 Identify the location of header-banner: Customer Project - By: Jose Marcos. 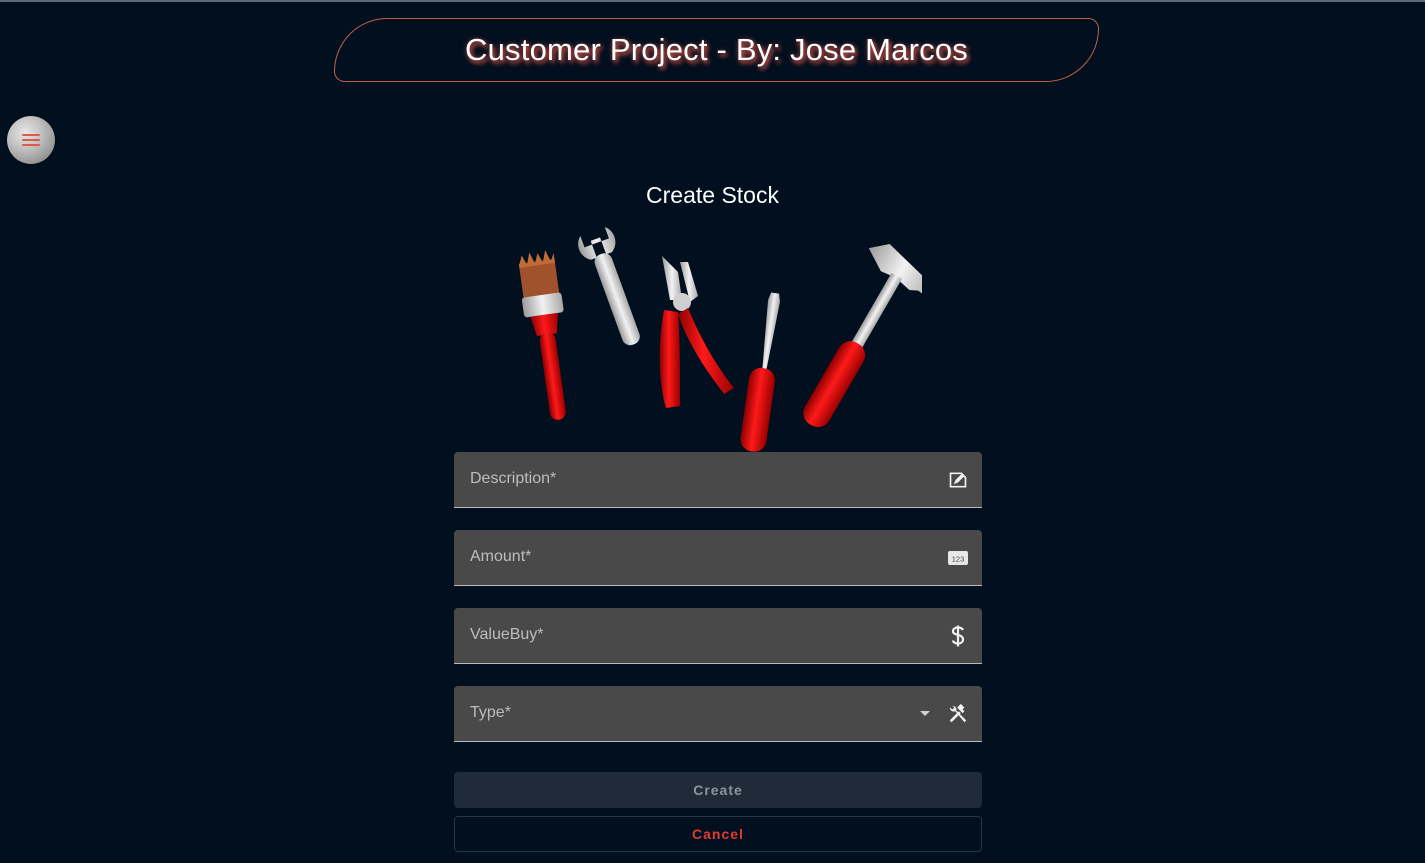
(716, 50).